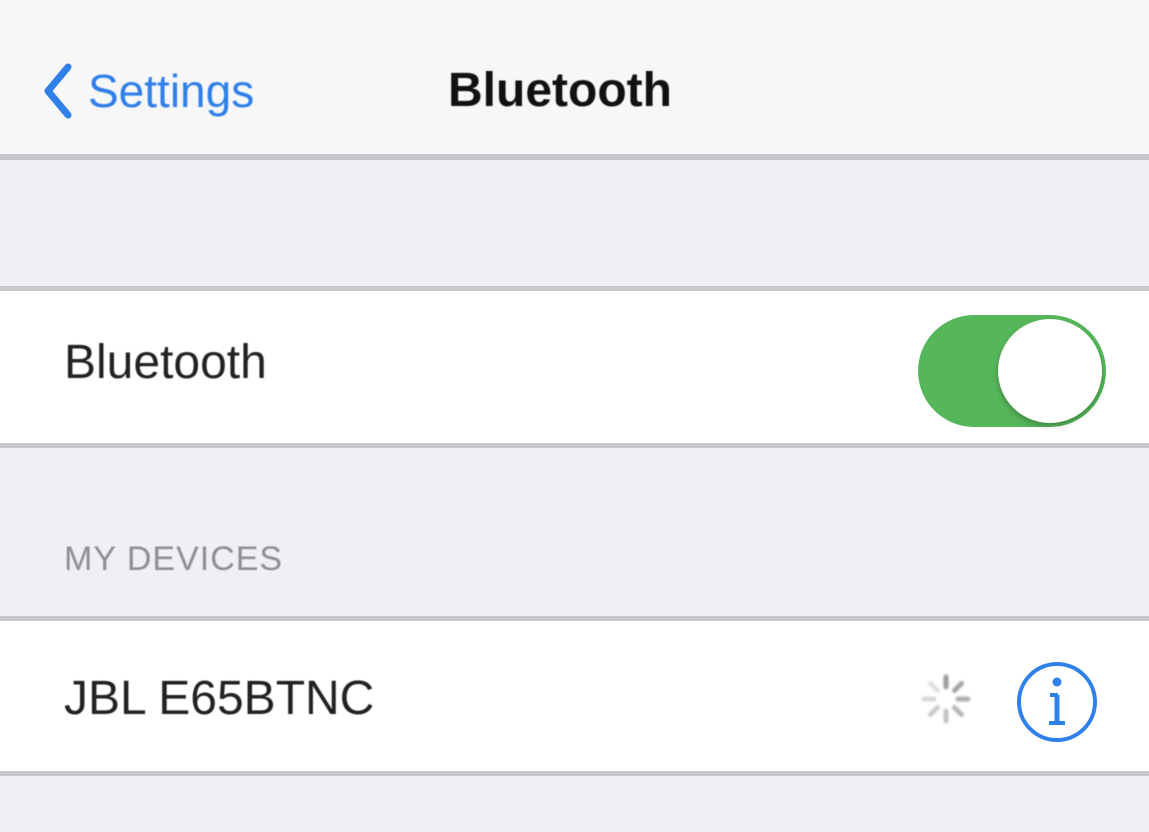 Image resolution: width=1149 pixels, height=832 pixels. What do you see at coordinates (946, 699) in the screenshot?
I see `spinner-icon` at bounding box center [946, 699].